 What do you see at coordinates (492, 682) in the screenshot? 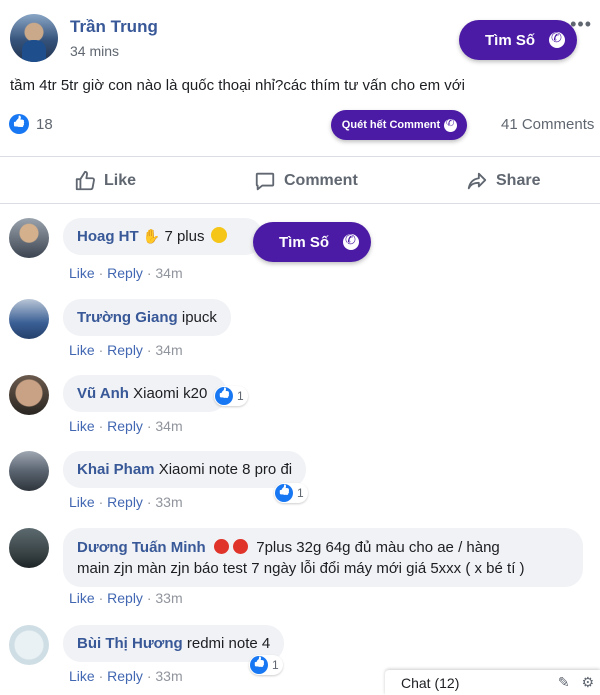
I see `chat-bar: Chat (12) ✎ ⚙` at bounding box center [492, 682].